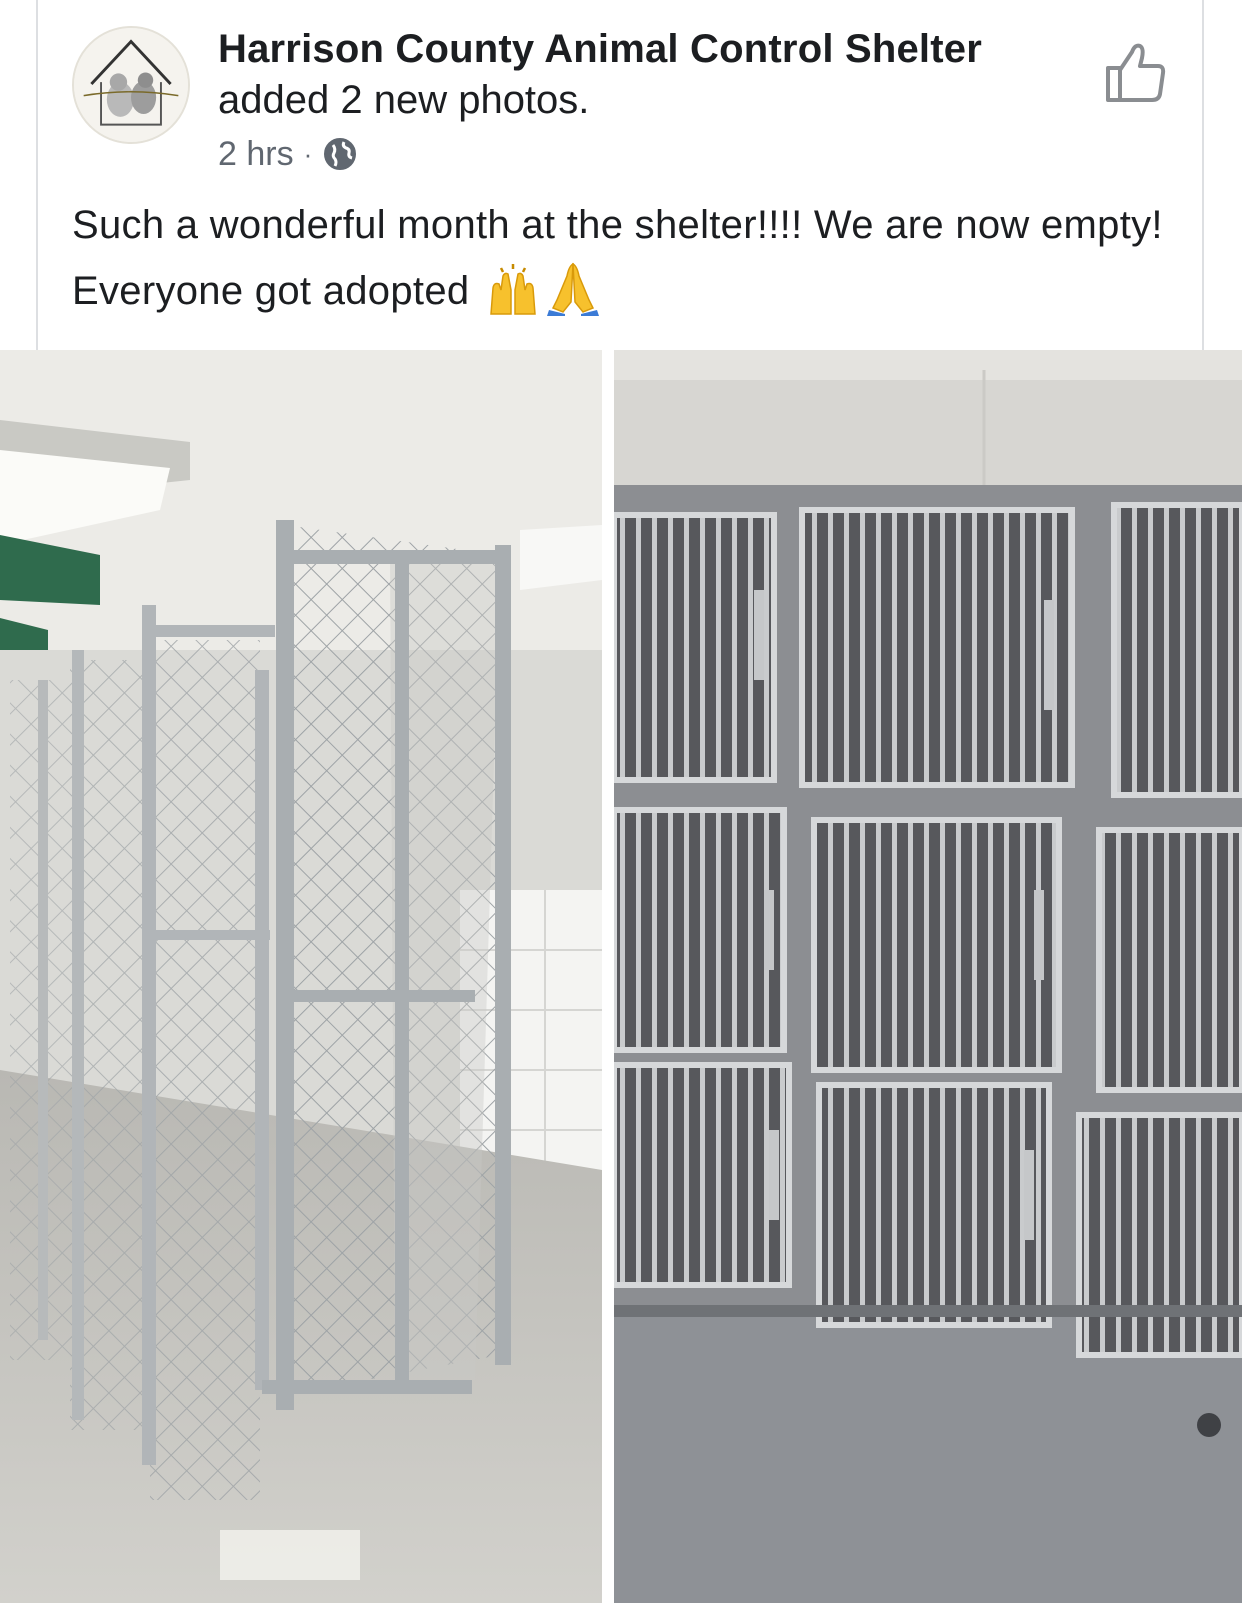 This screenshot has width=1242, height=1603. Describe the element at coordinates (513, 289) in the screenshot. I see `raising-hands-emoji` at that location.